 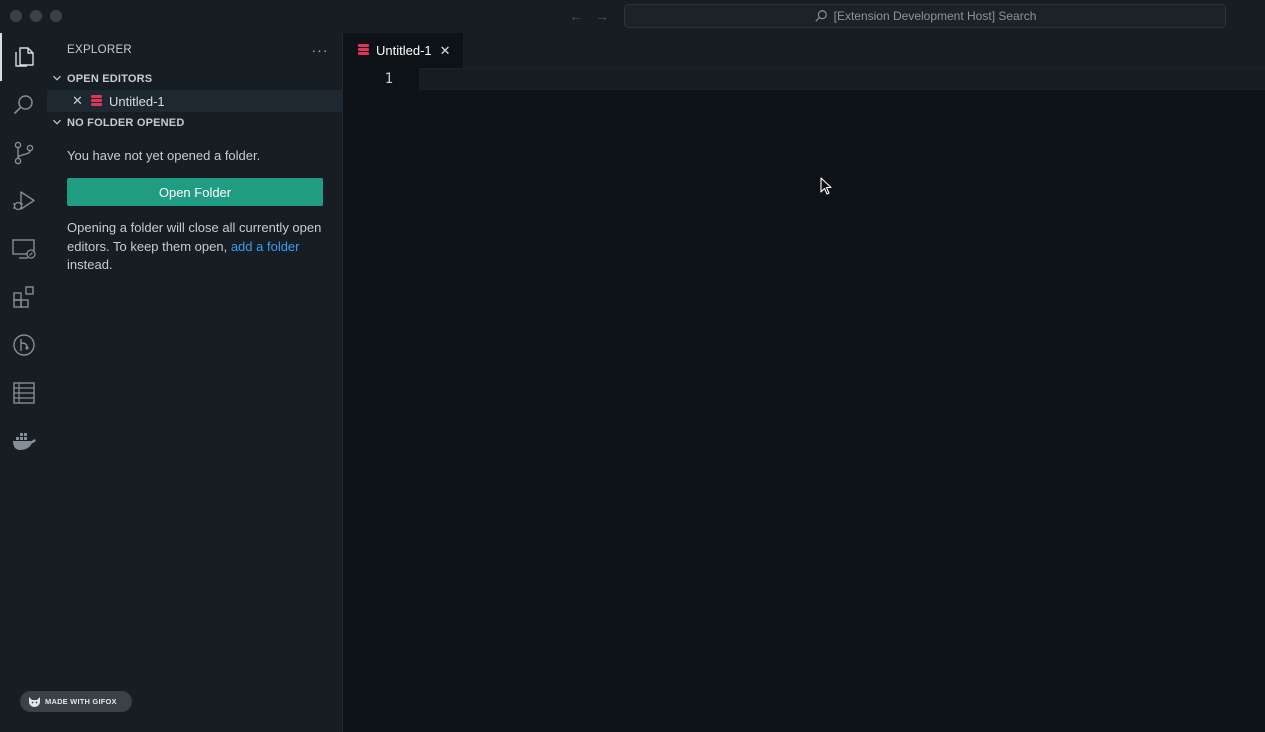 I want to click on no-folder-message: You have not yet opened a folder., so click(x=164, y=155).